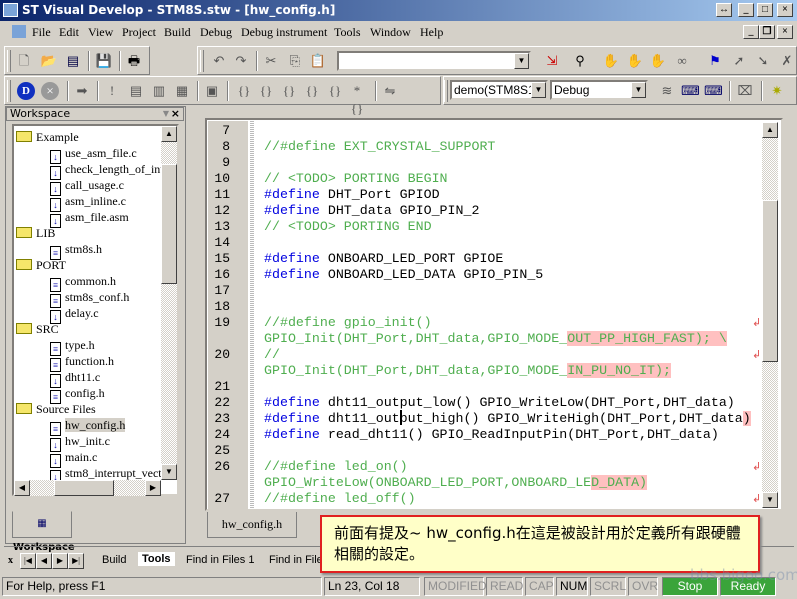 The width and height of the screenshot is (797, 599). What do you see at coordinates (74, 314) in the screenshot?
I see `tree-file: ↓ delay.c` at bounding box center [74, 314].